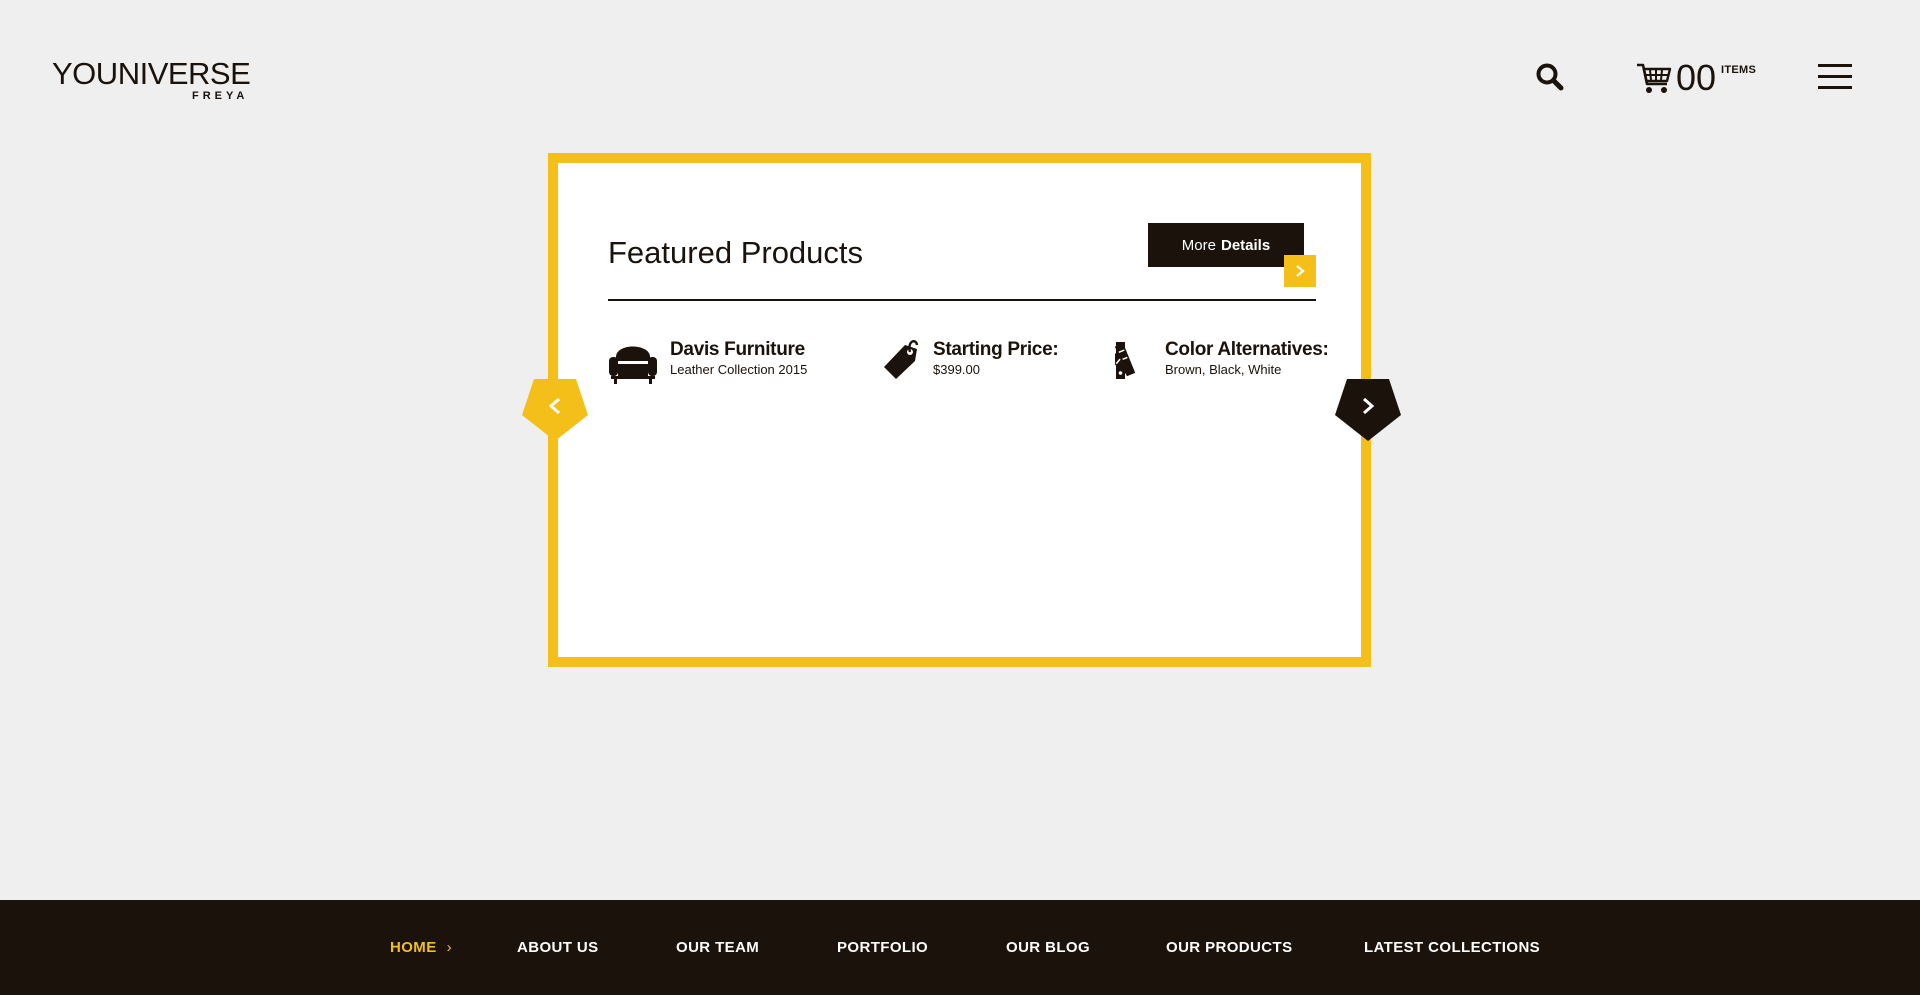  Describe the element at coordinates (1198, 245) in the screenshot. I see `more-details-label-regular: More` at that location.